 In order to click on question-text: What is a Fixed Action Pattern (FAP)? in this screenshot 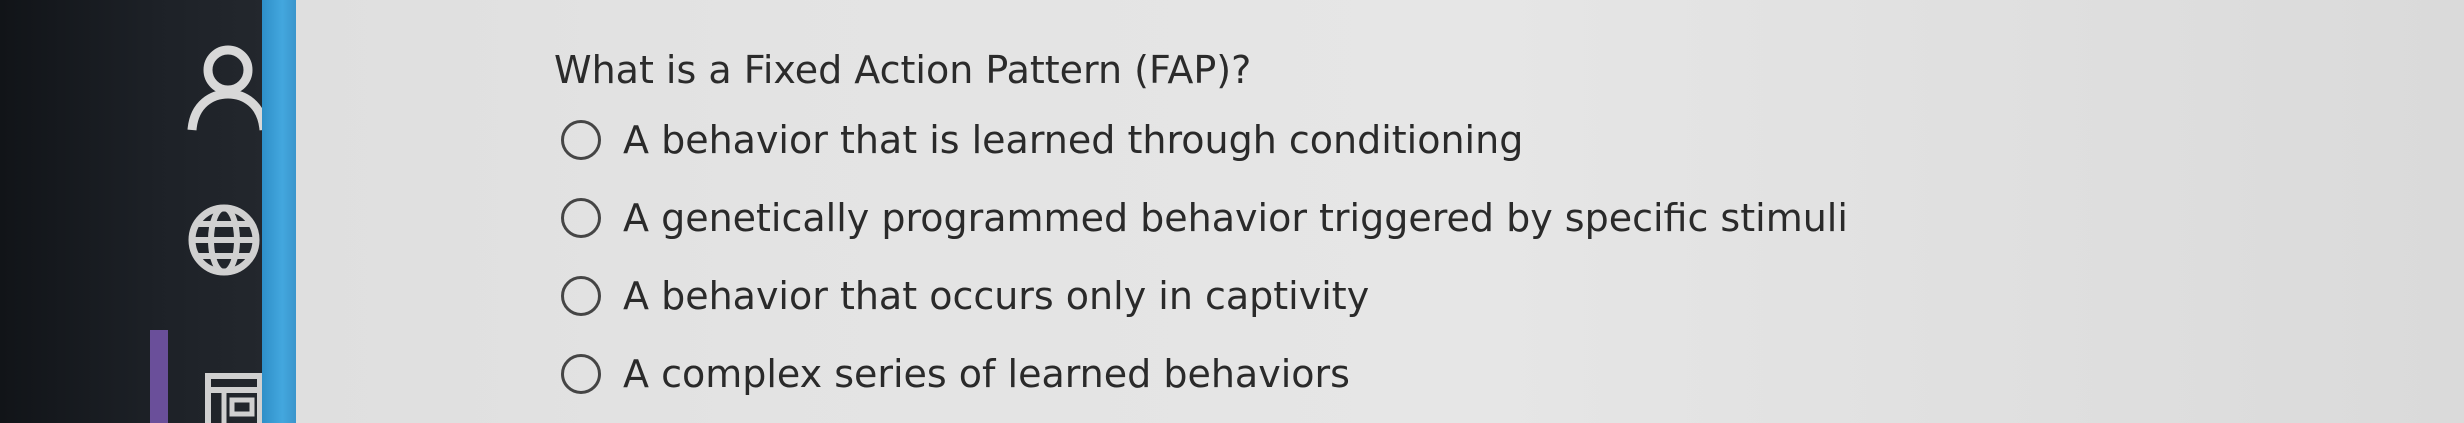, I will do `click(903, 70)`.